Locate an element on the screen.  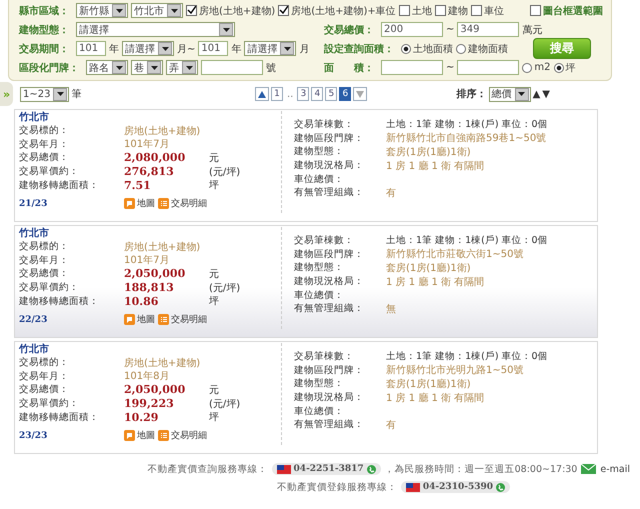
page-link: 5 is located at coordinates (331, 94).